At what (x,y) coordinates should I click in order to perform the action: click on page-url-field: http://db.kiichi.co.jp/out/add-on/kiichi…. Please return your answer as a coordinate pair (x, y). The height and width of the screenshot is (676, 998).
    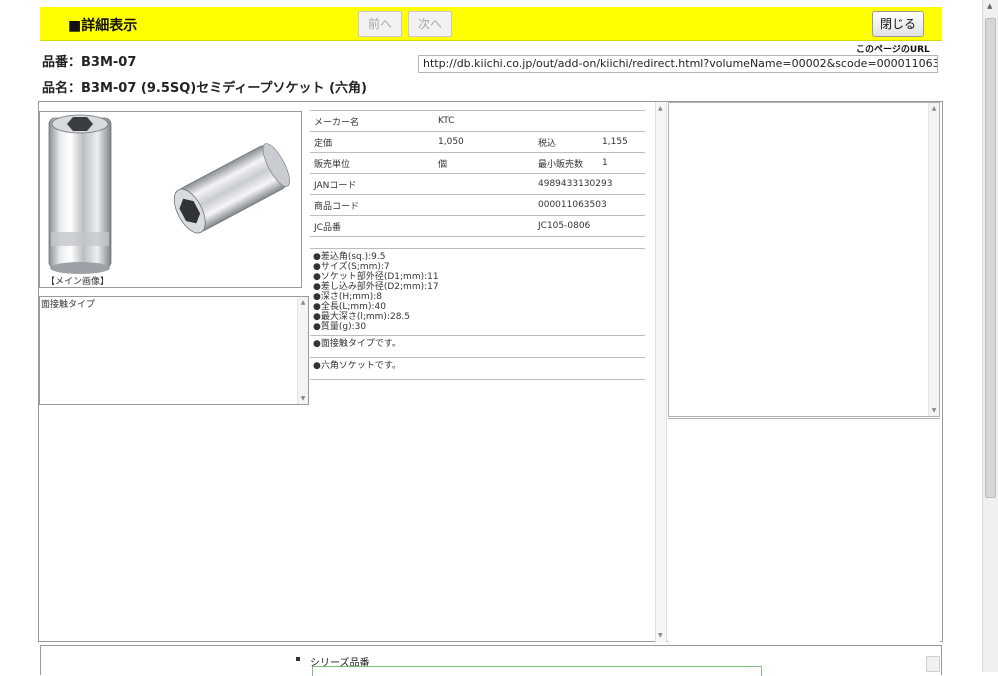
    Looking at the image, I should click on (678, 64).